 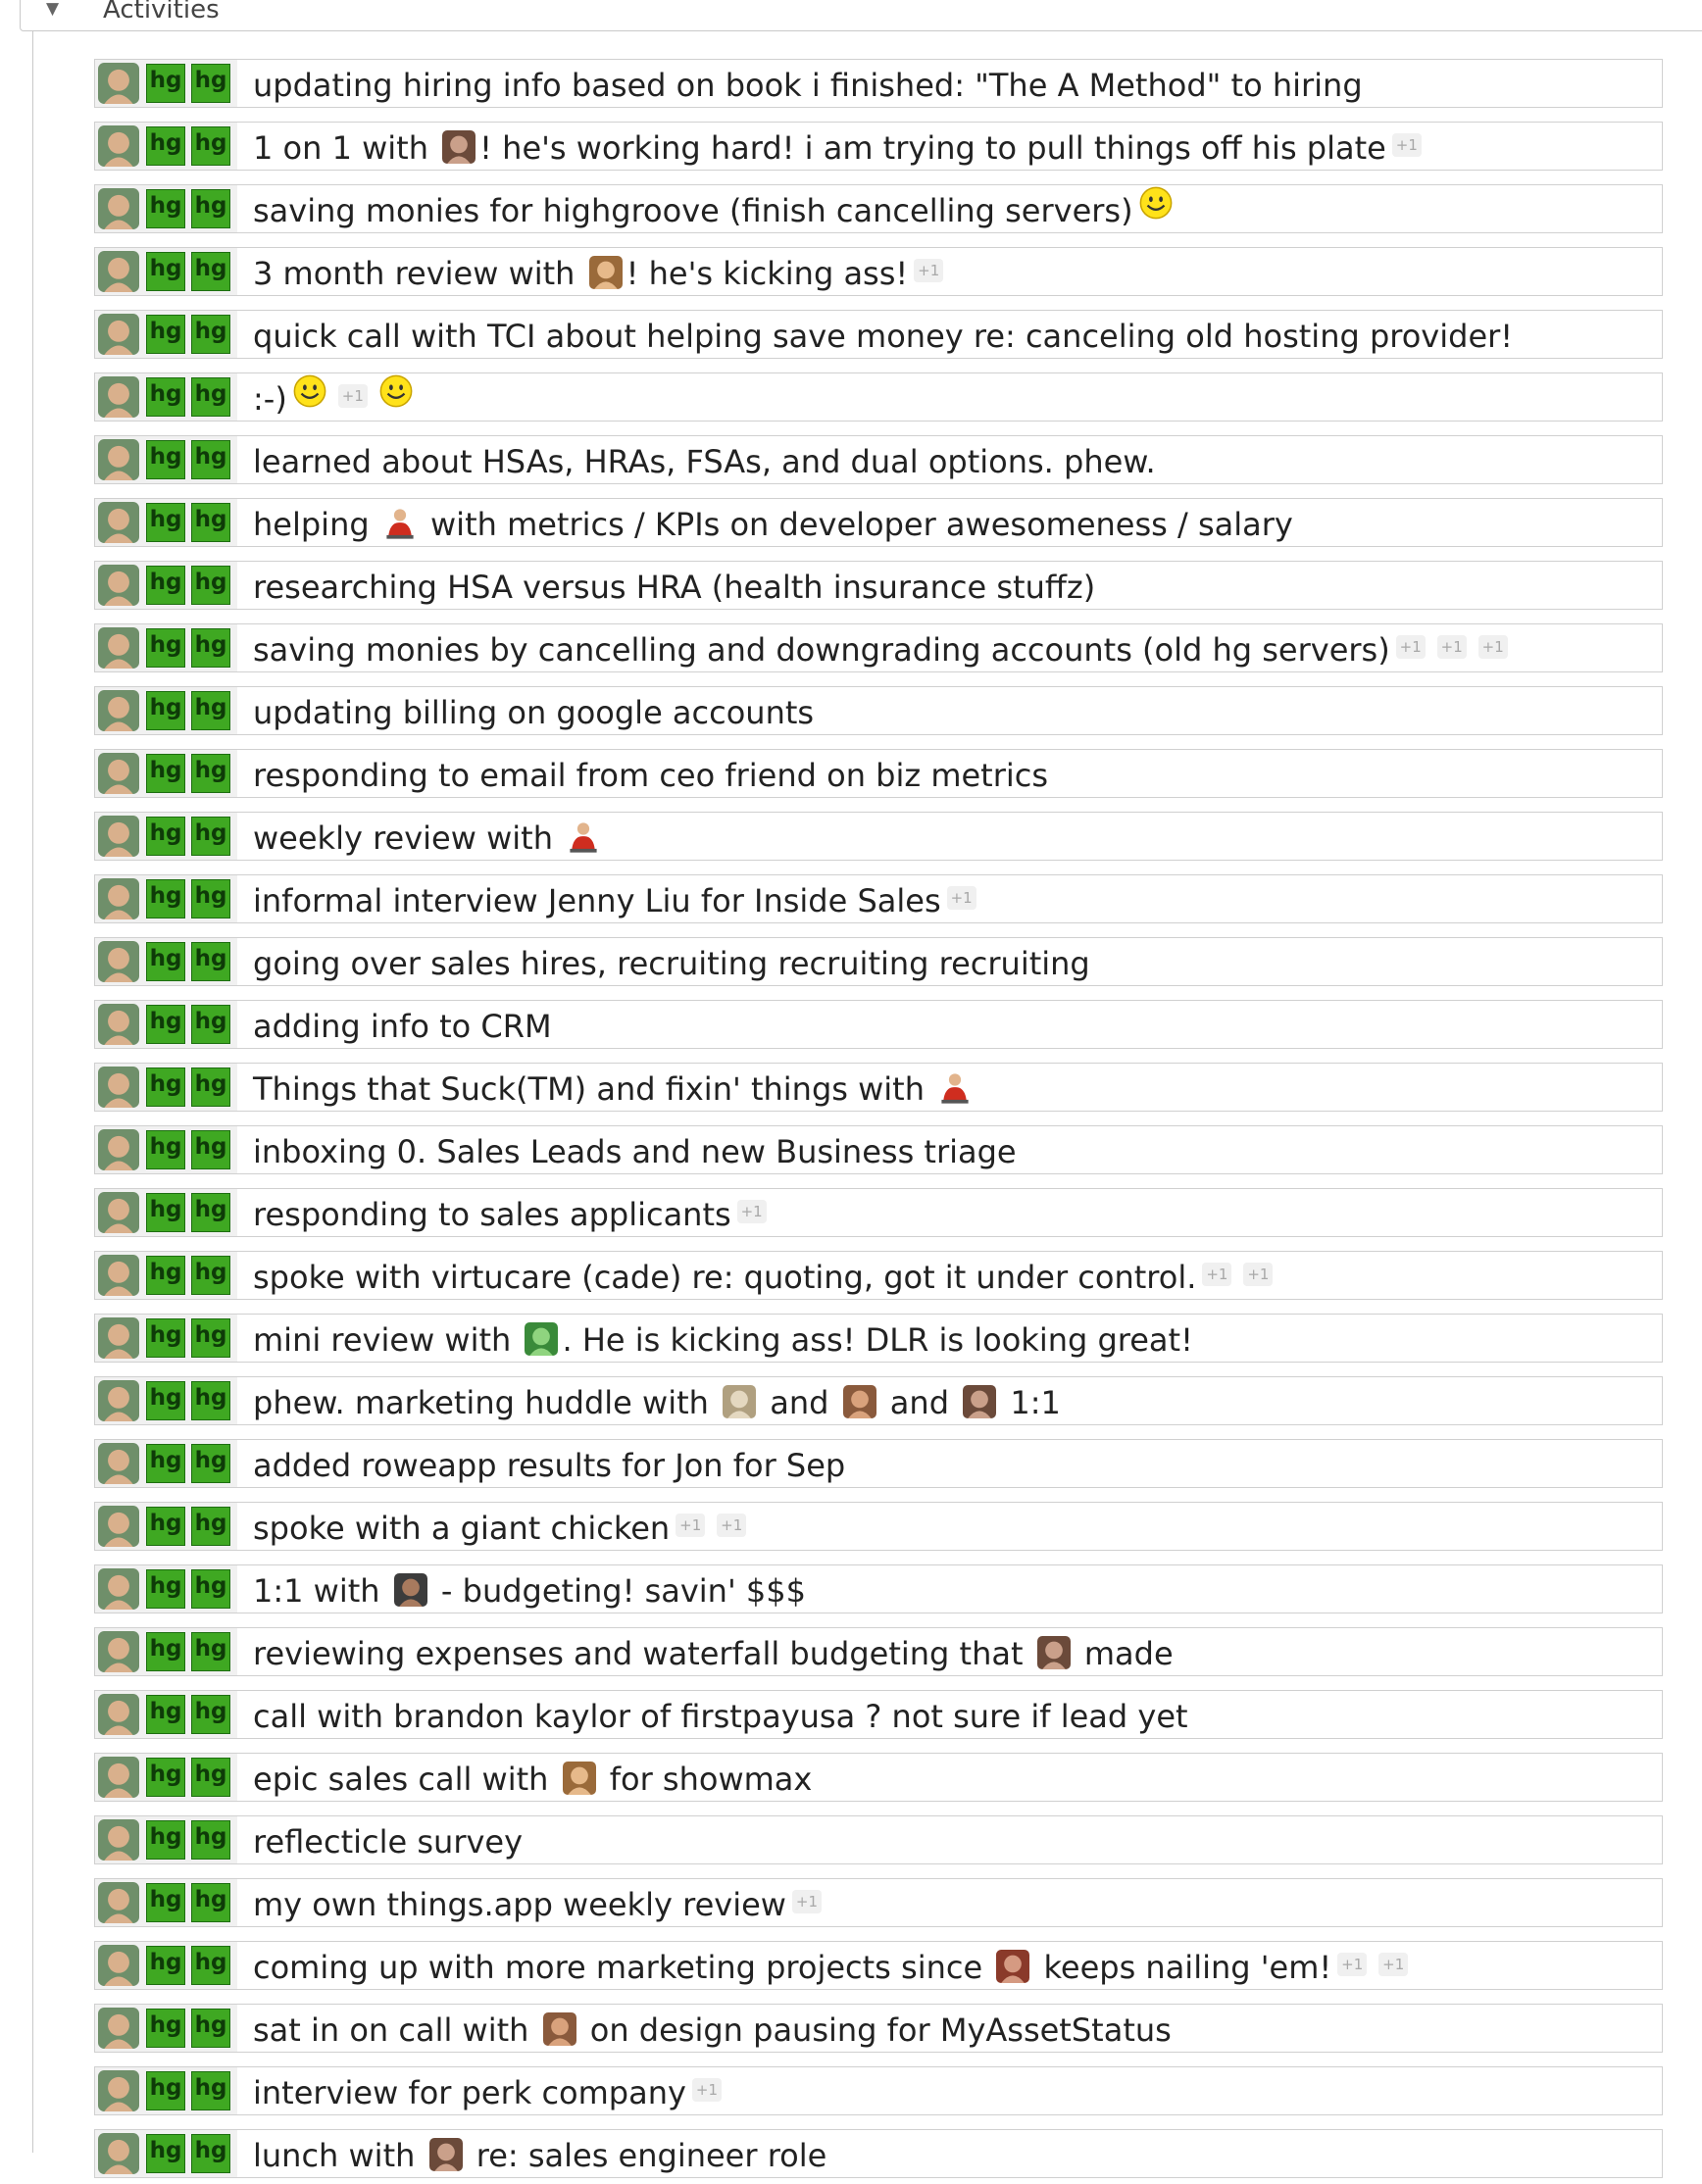 What do you see at coordinates (878, 2090) in the screenshot?
I see `activity-row: hg hg interview for perk company +1` at bounding box center [878, 2090].